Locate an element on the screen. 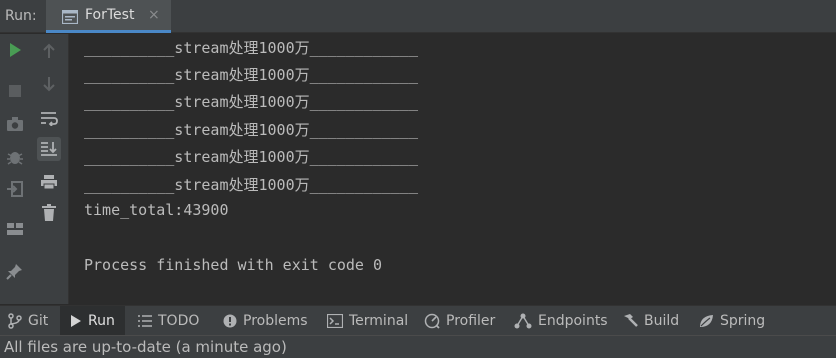 This screenshot has height=358, width=836. tab-profiler-label: Profiler is located at coordinates (471, 320).